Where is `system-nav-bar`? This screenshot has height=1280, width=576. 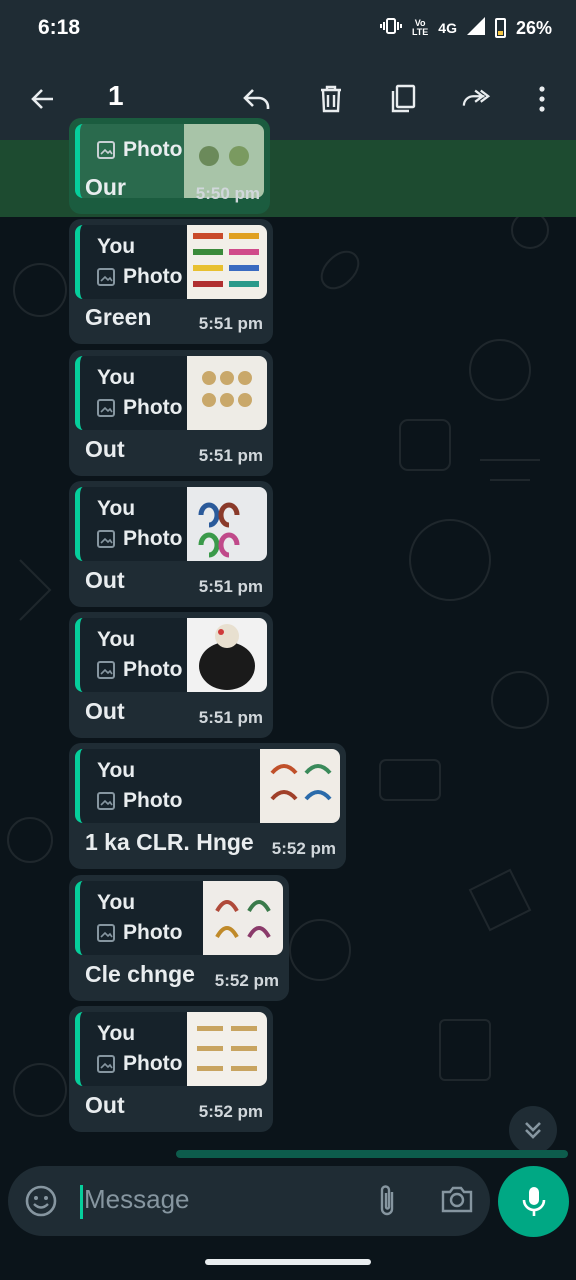
system-nav-bar is located at coordinates (288, 1261).